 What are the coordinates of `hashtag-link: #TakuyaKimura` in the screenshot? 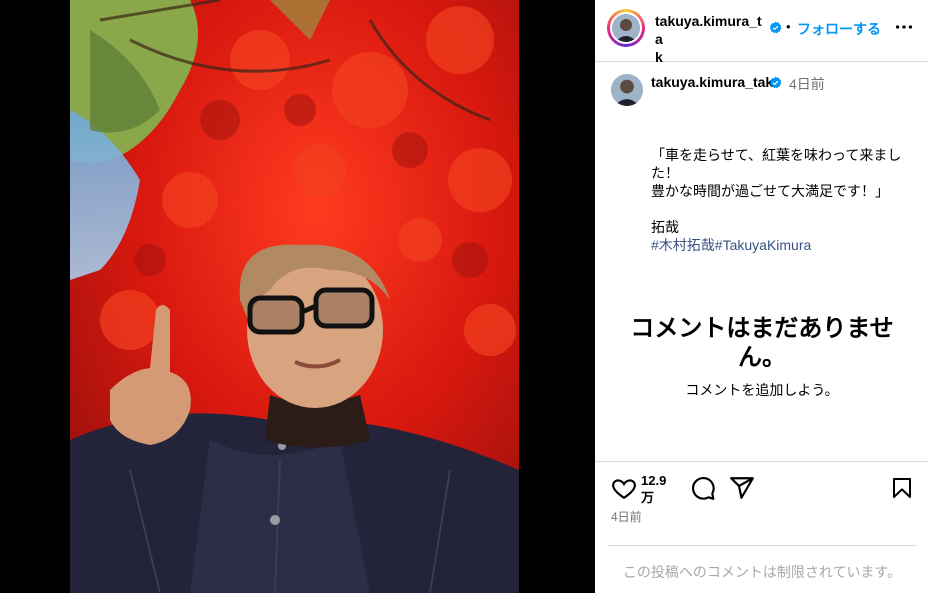 It's located at (763, 245).